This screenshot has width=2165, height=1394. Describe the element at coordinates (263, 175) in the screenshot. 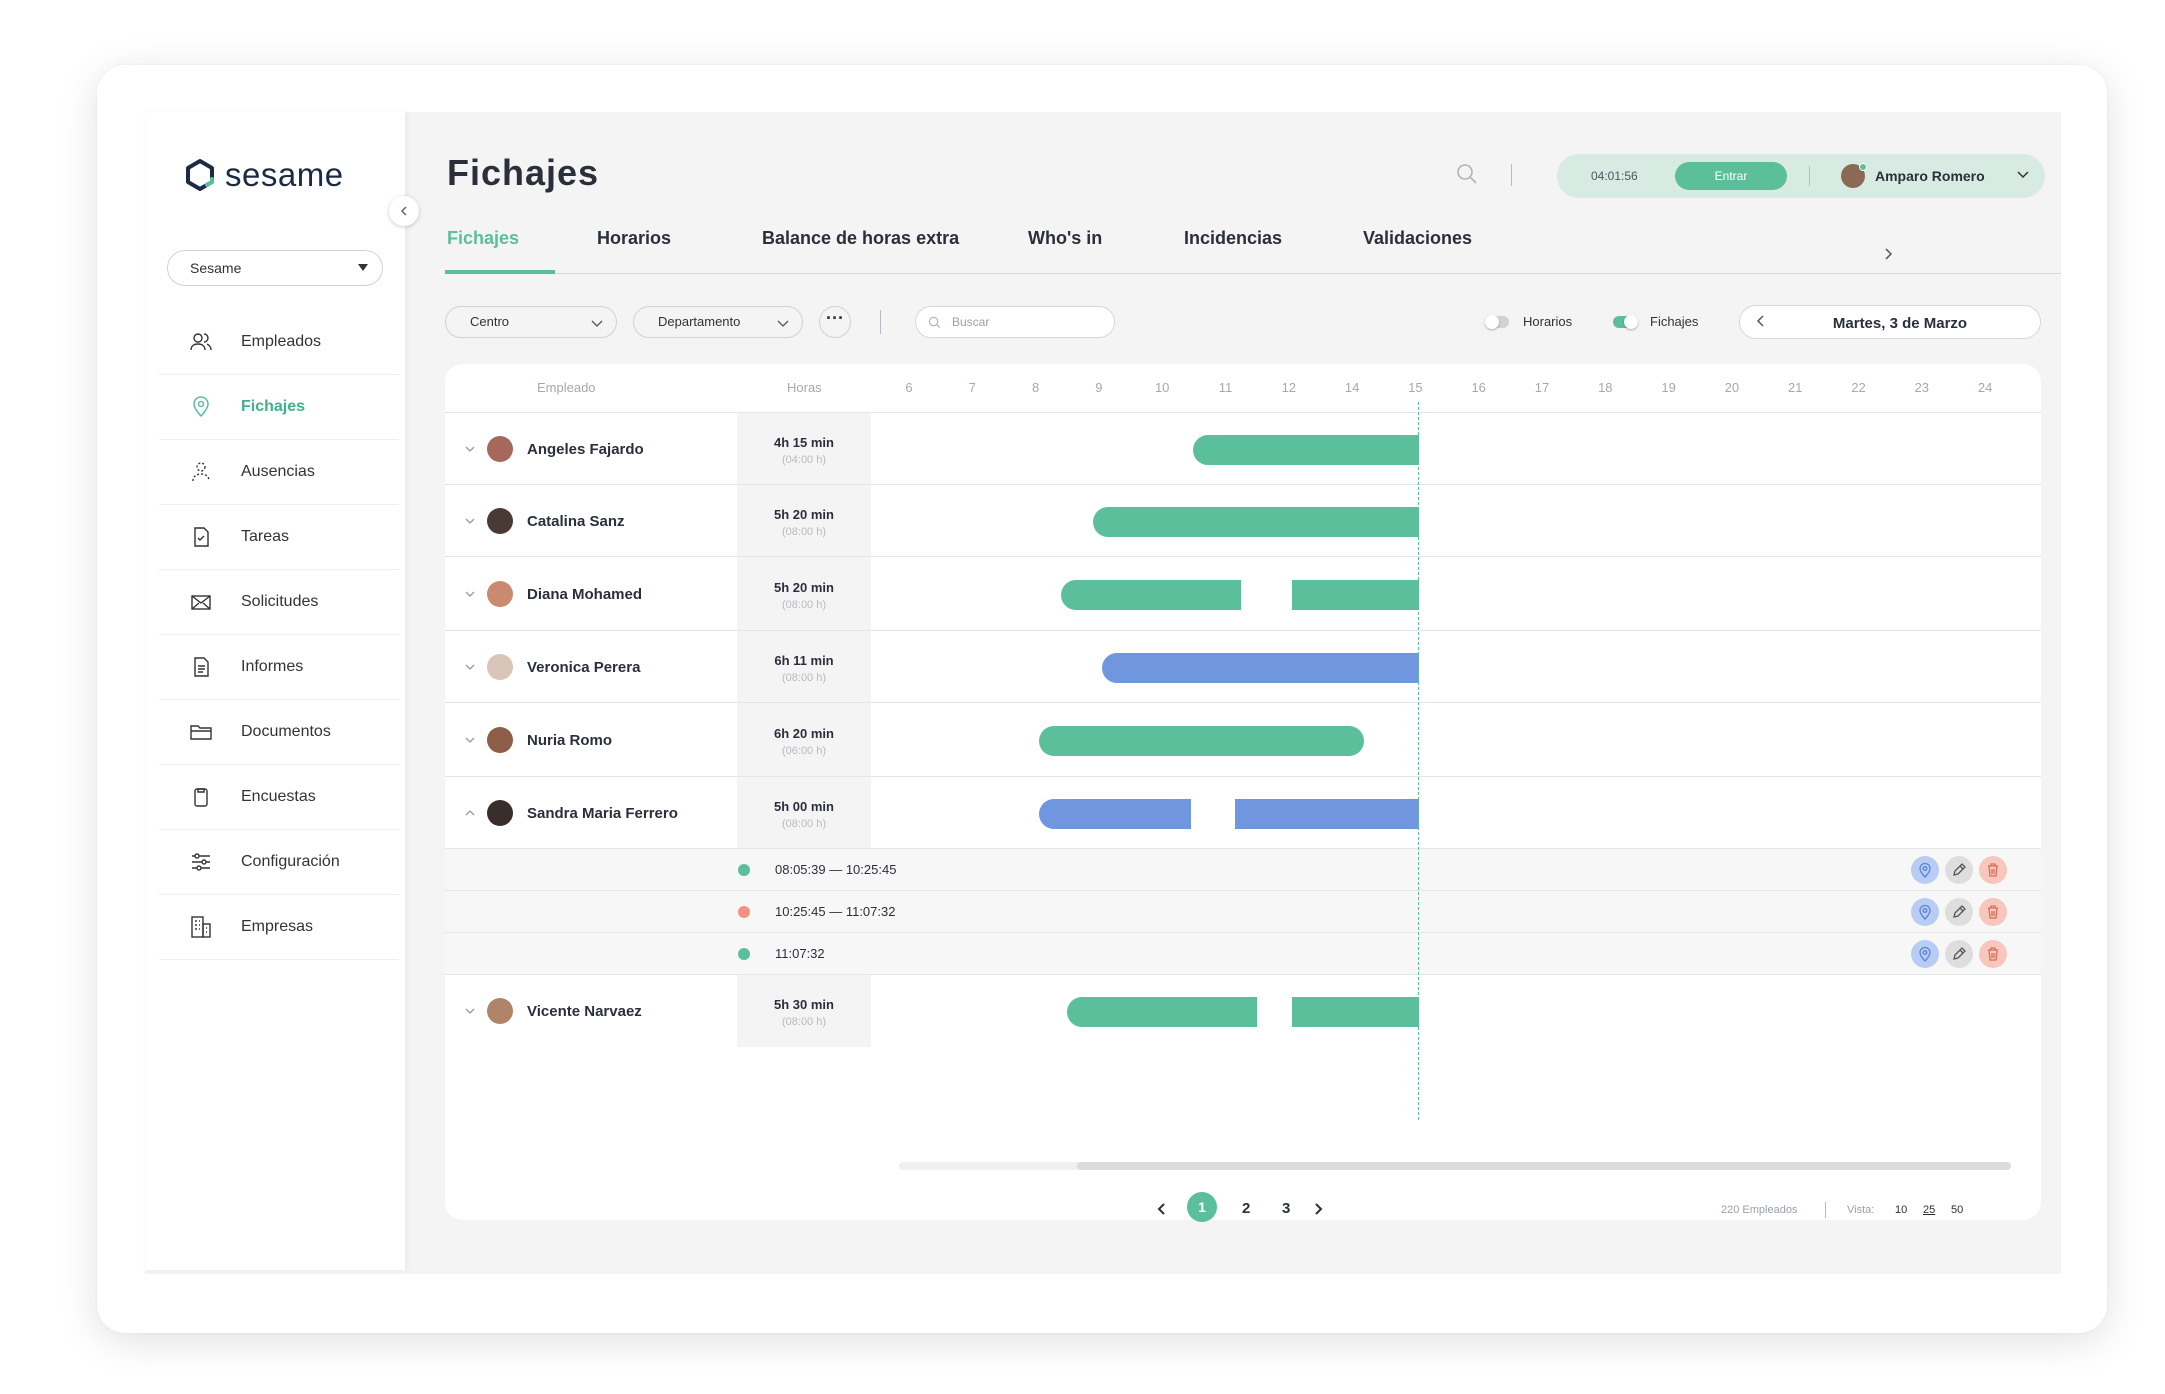

I see `logo: sesame` at that location.